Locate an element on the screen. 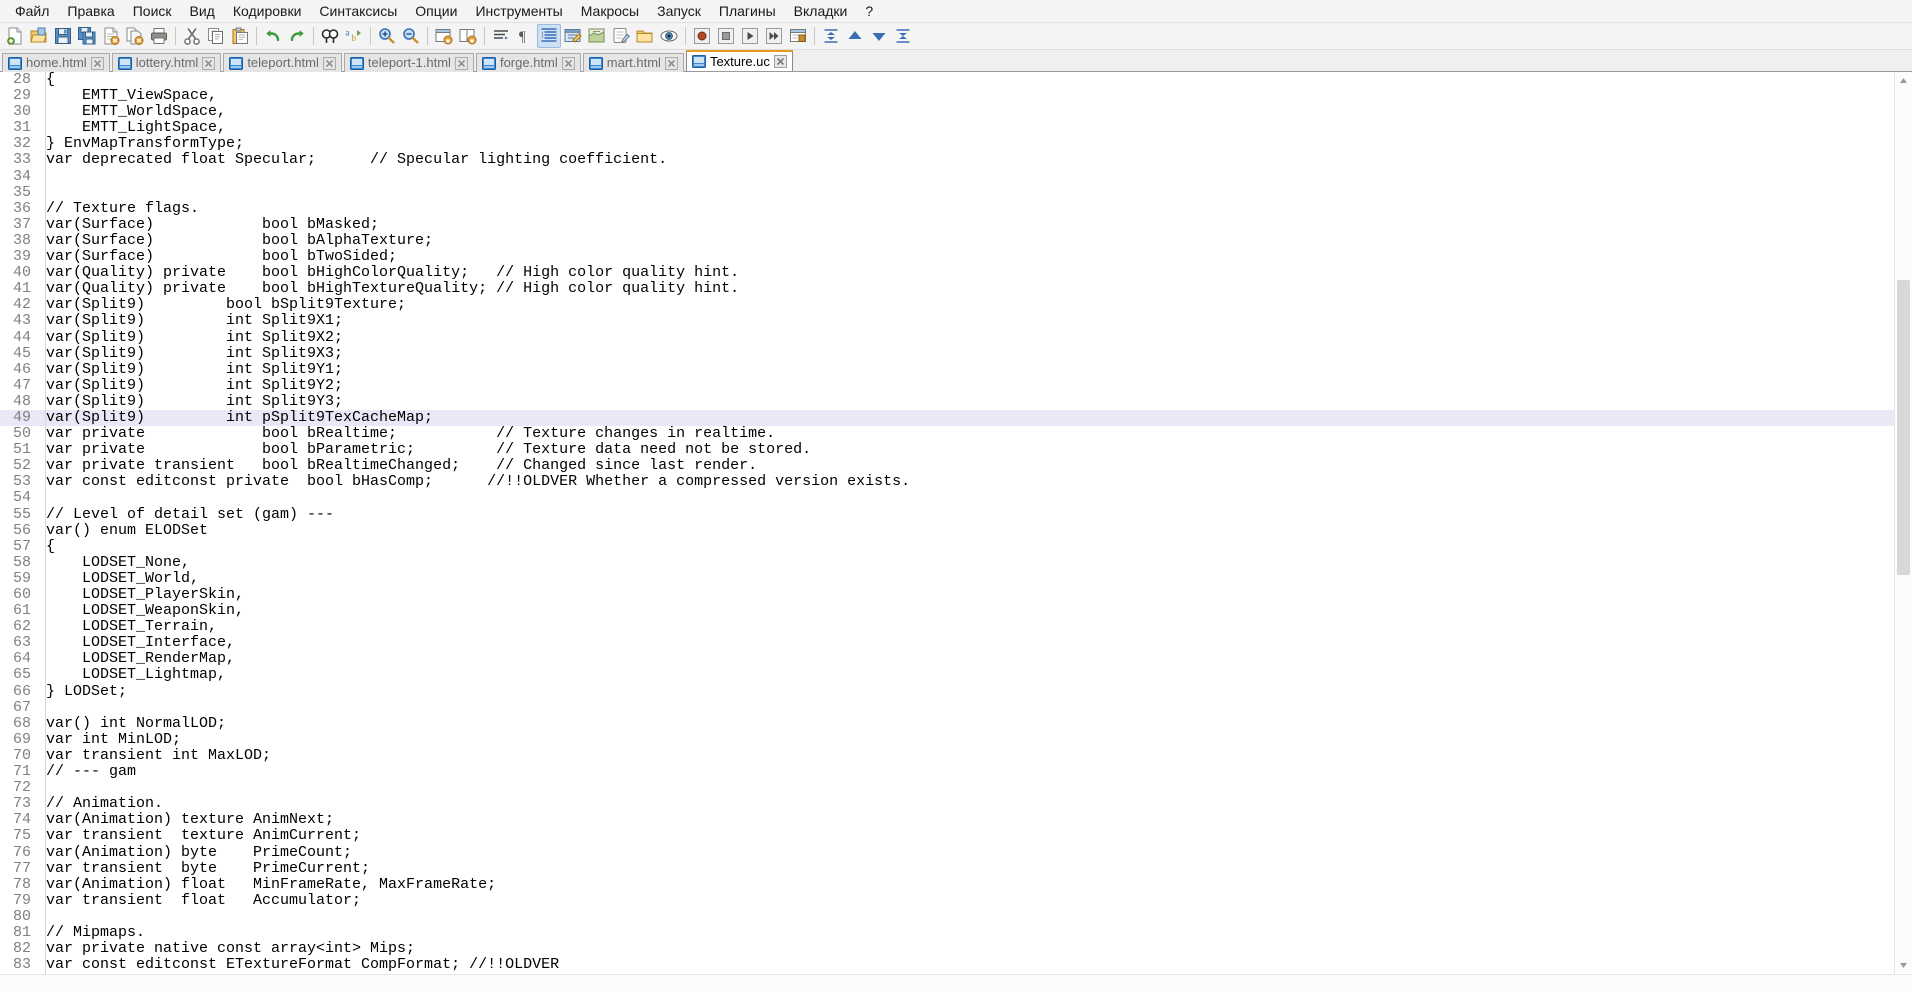  close-all-files-button is located at coordinates (135, 36).